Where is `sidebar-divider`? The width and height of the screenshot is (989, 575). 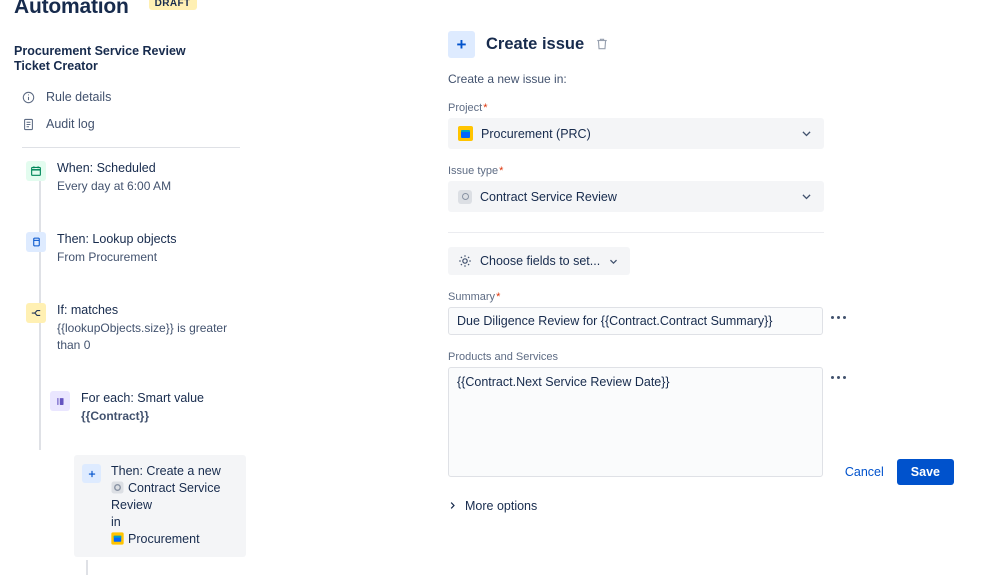
sidebar-divider is located at coordinates (131, 147).